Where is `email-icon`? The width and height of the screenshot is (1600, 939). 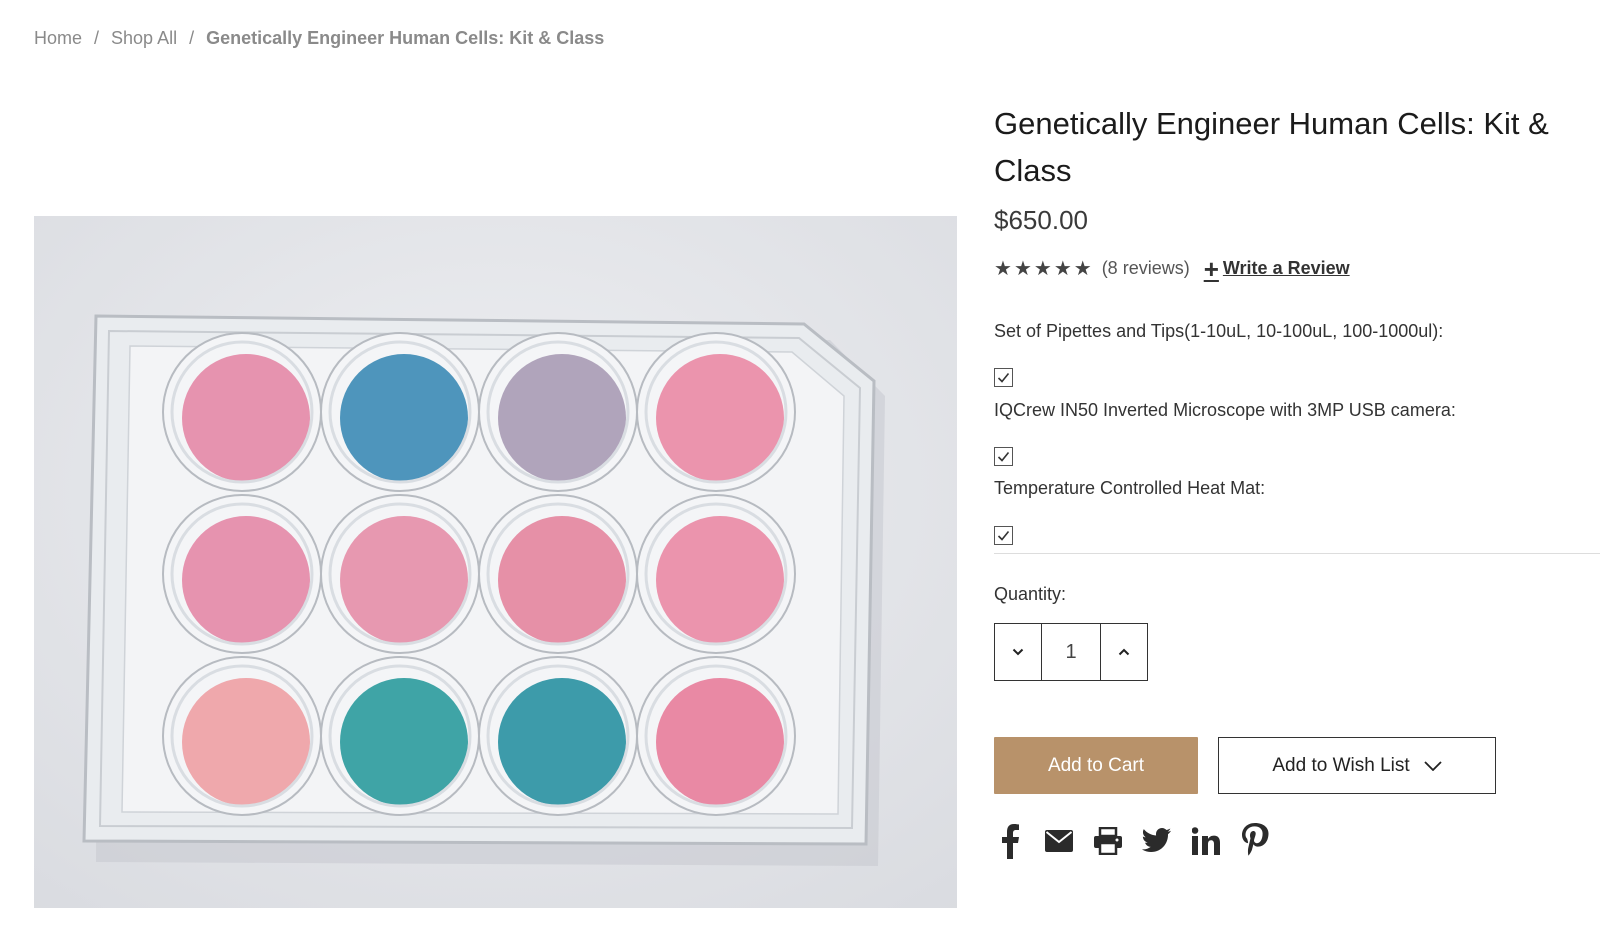
email-icon is located at coordinates (1059, 841).